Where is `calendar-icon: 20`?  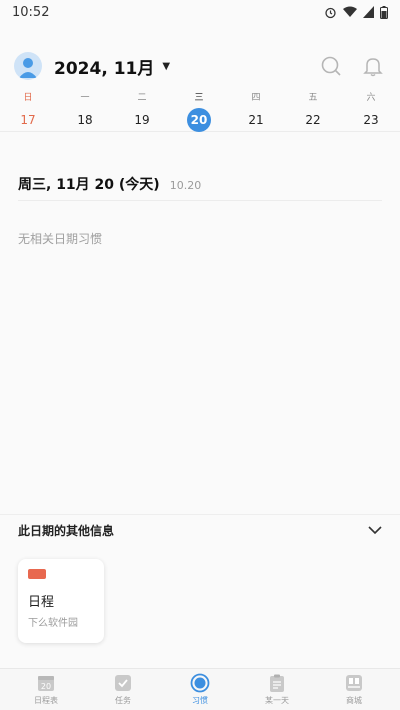 calendar-icon: 20 is located at coordinates (46, 683).